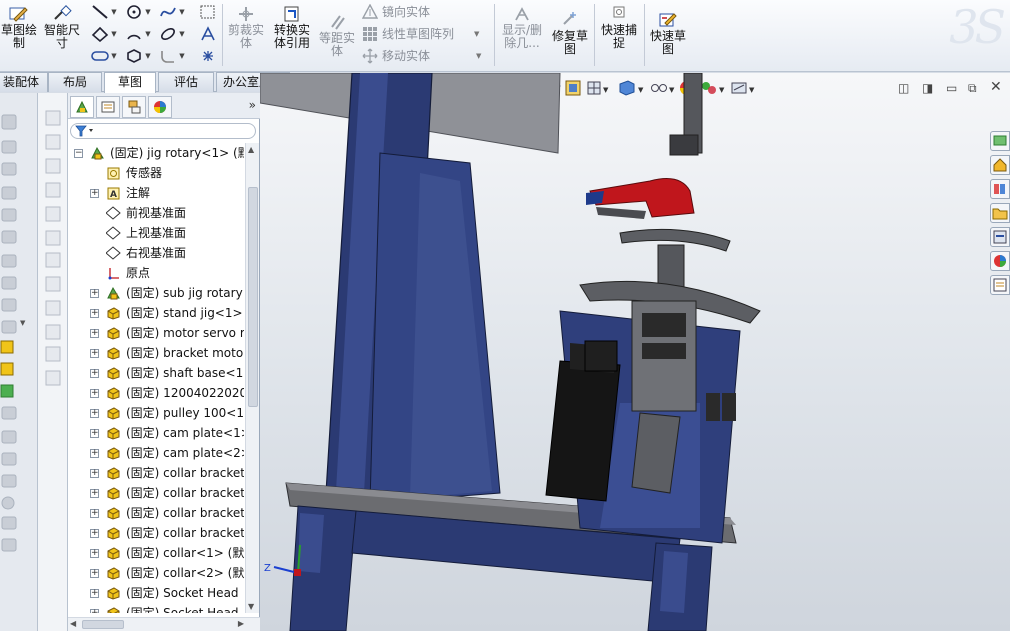 The height and width of the screenshot is (631, 1010). I want to click on convert-entities-button: 转换实 体引用, so click(292, 26).